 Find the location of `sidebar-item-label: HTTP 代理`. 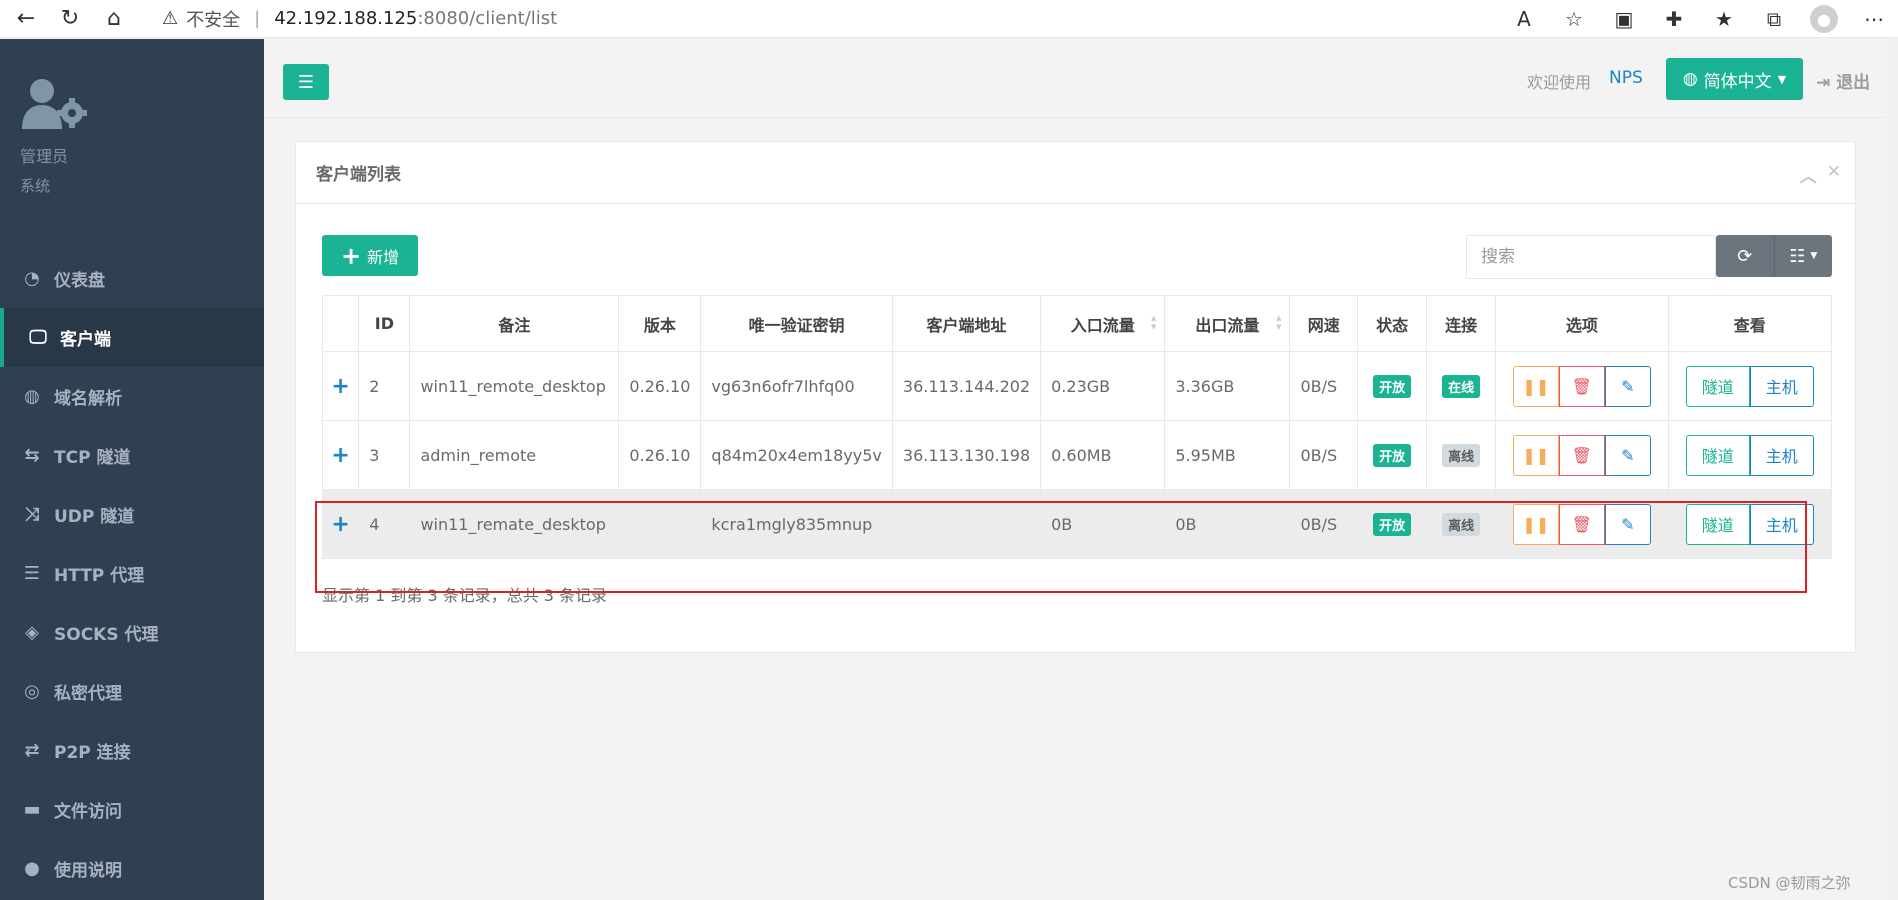

sidebar-item-label: HTTP 代理 is located at coordinates (99, 576).